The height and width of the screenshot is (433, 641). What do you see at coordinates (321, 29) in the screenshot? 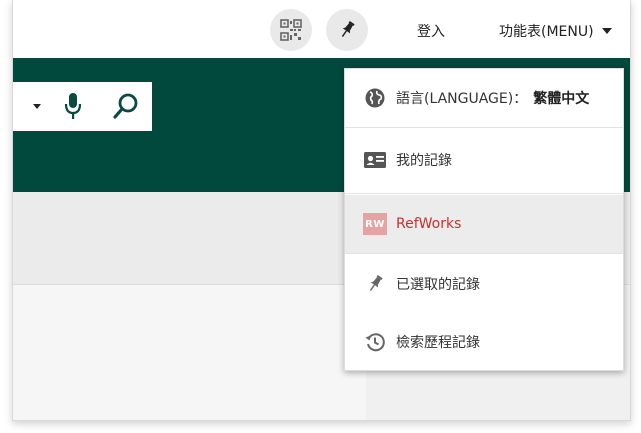
I see `top-bar: 登入 功能表(MENU)` at bounding box center [321, 29].